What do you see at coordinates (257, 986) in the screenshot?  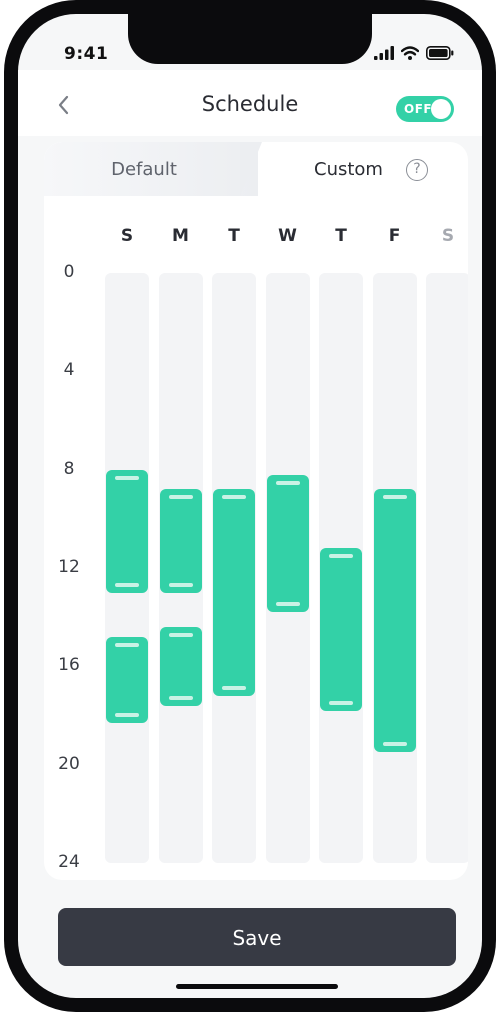 I see `home-indicator` at bounding box center [257, 986].